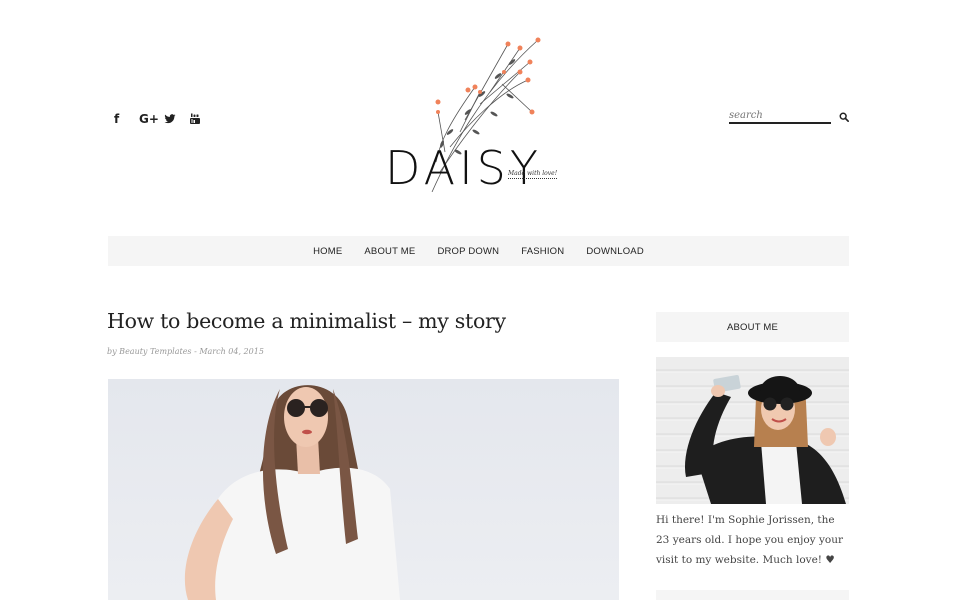 The height and width of the screenshot is (600, 954). What do you see at coordinates (389, 251) in the screenshot?
I see `nav-item-about-me: ABOUT ME` at bounding box center [389, 251].